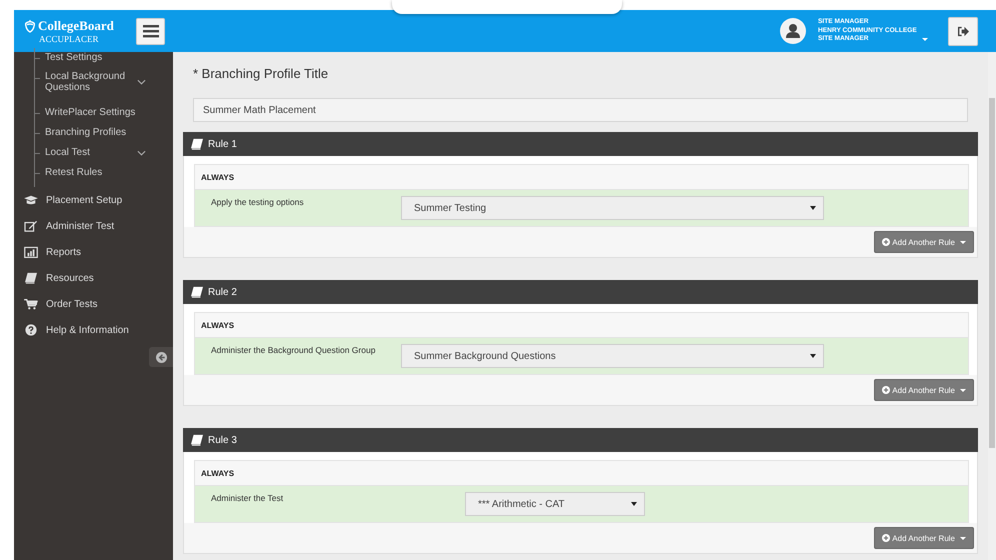  Describe the element at coordinates (69, 39) in the screenshot. I see `product-name: ACCUPLACER` at that location.